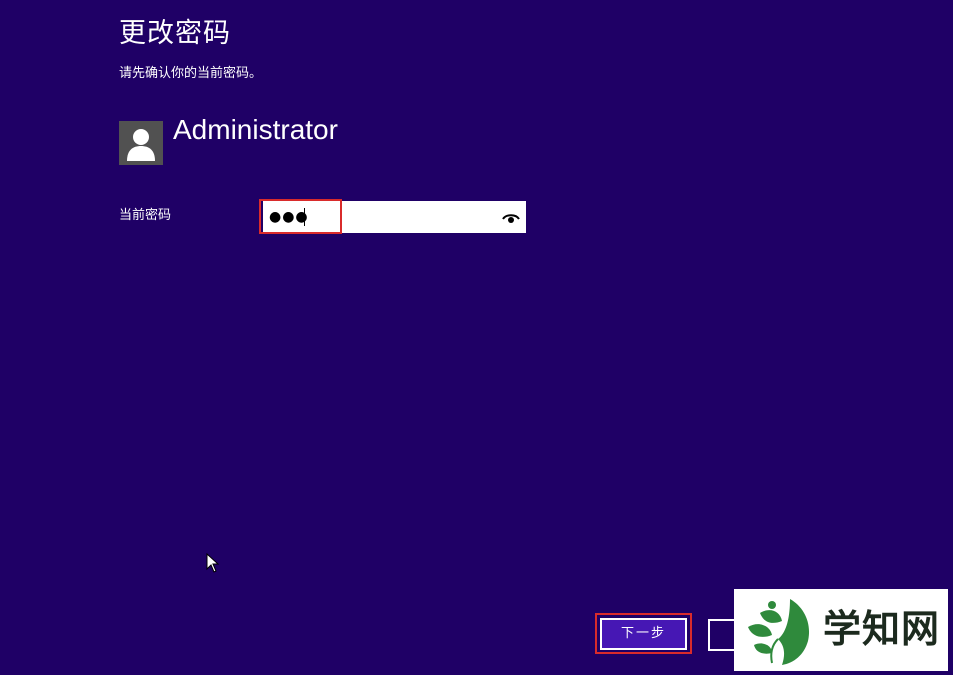  I want to click on watermark-panel: 学知网, so click(841, 630).